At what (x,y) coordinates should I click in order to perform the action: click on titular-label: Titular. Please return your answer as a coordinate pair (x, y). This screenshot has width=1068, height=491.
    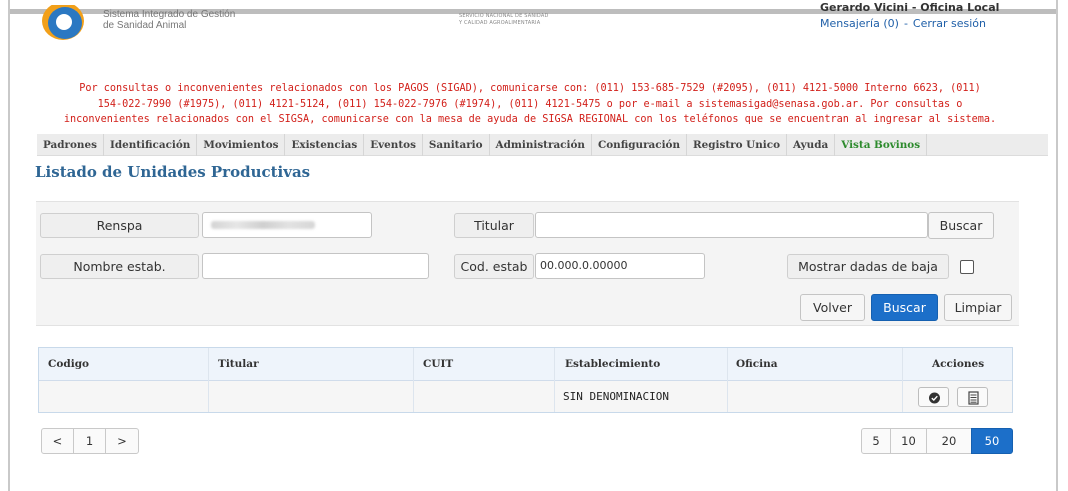
    Looking at the image, I should click on (494, 225).